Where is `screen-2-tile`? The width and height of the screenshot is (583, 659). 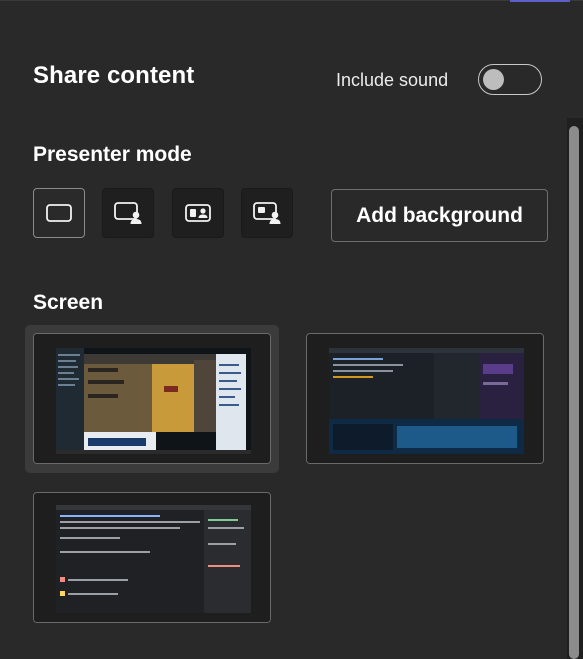 screen-2-tile is located at coordinates (425, 398).